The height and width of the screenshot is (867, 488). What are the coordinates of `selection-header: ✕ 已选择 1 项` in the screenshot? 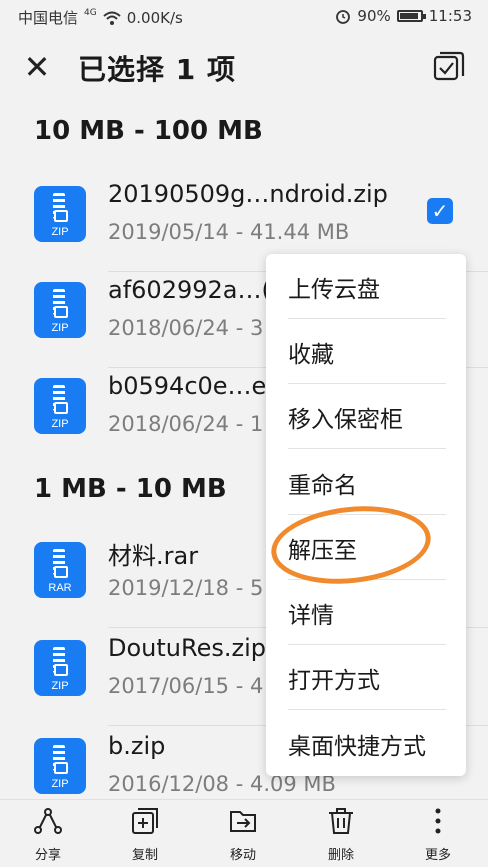 It's located at (244, 67).